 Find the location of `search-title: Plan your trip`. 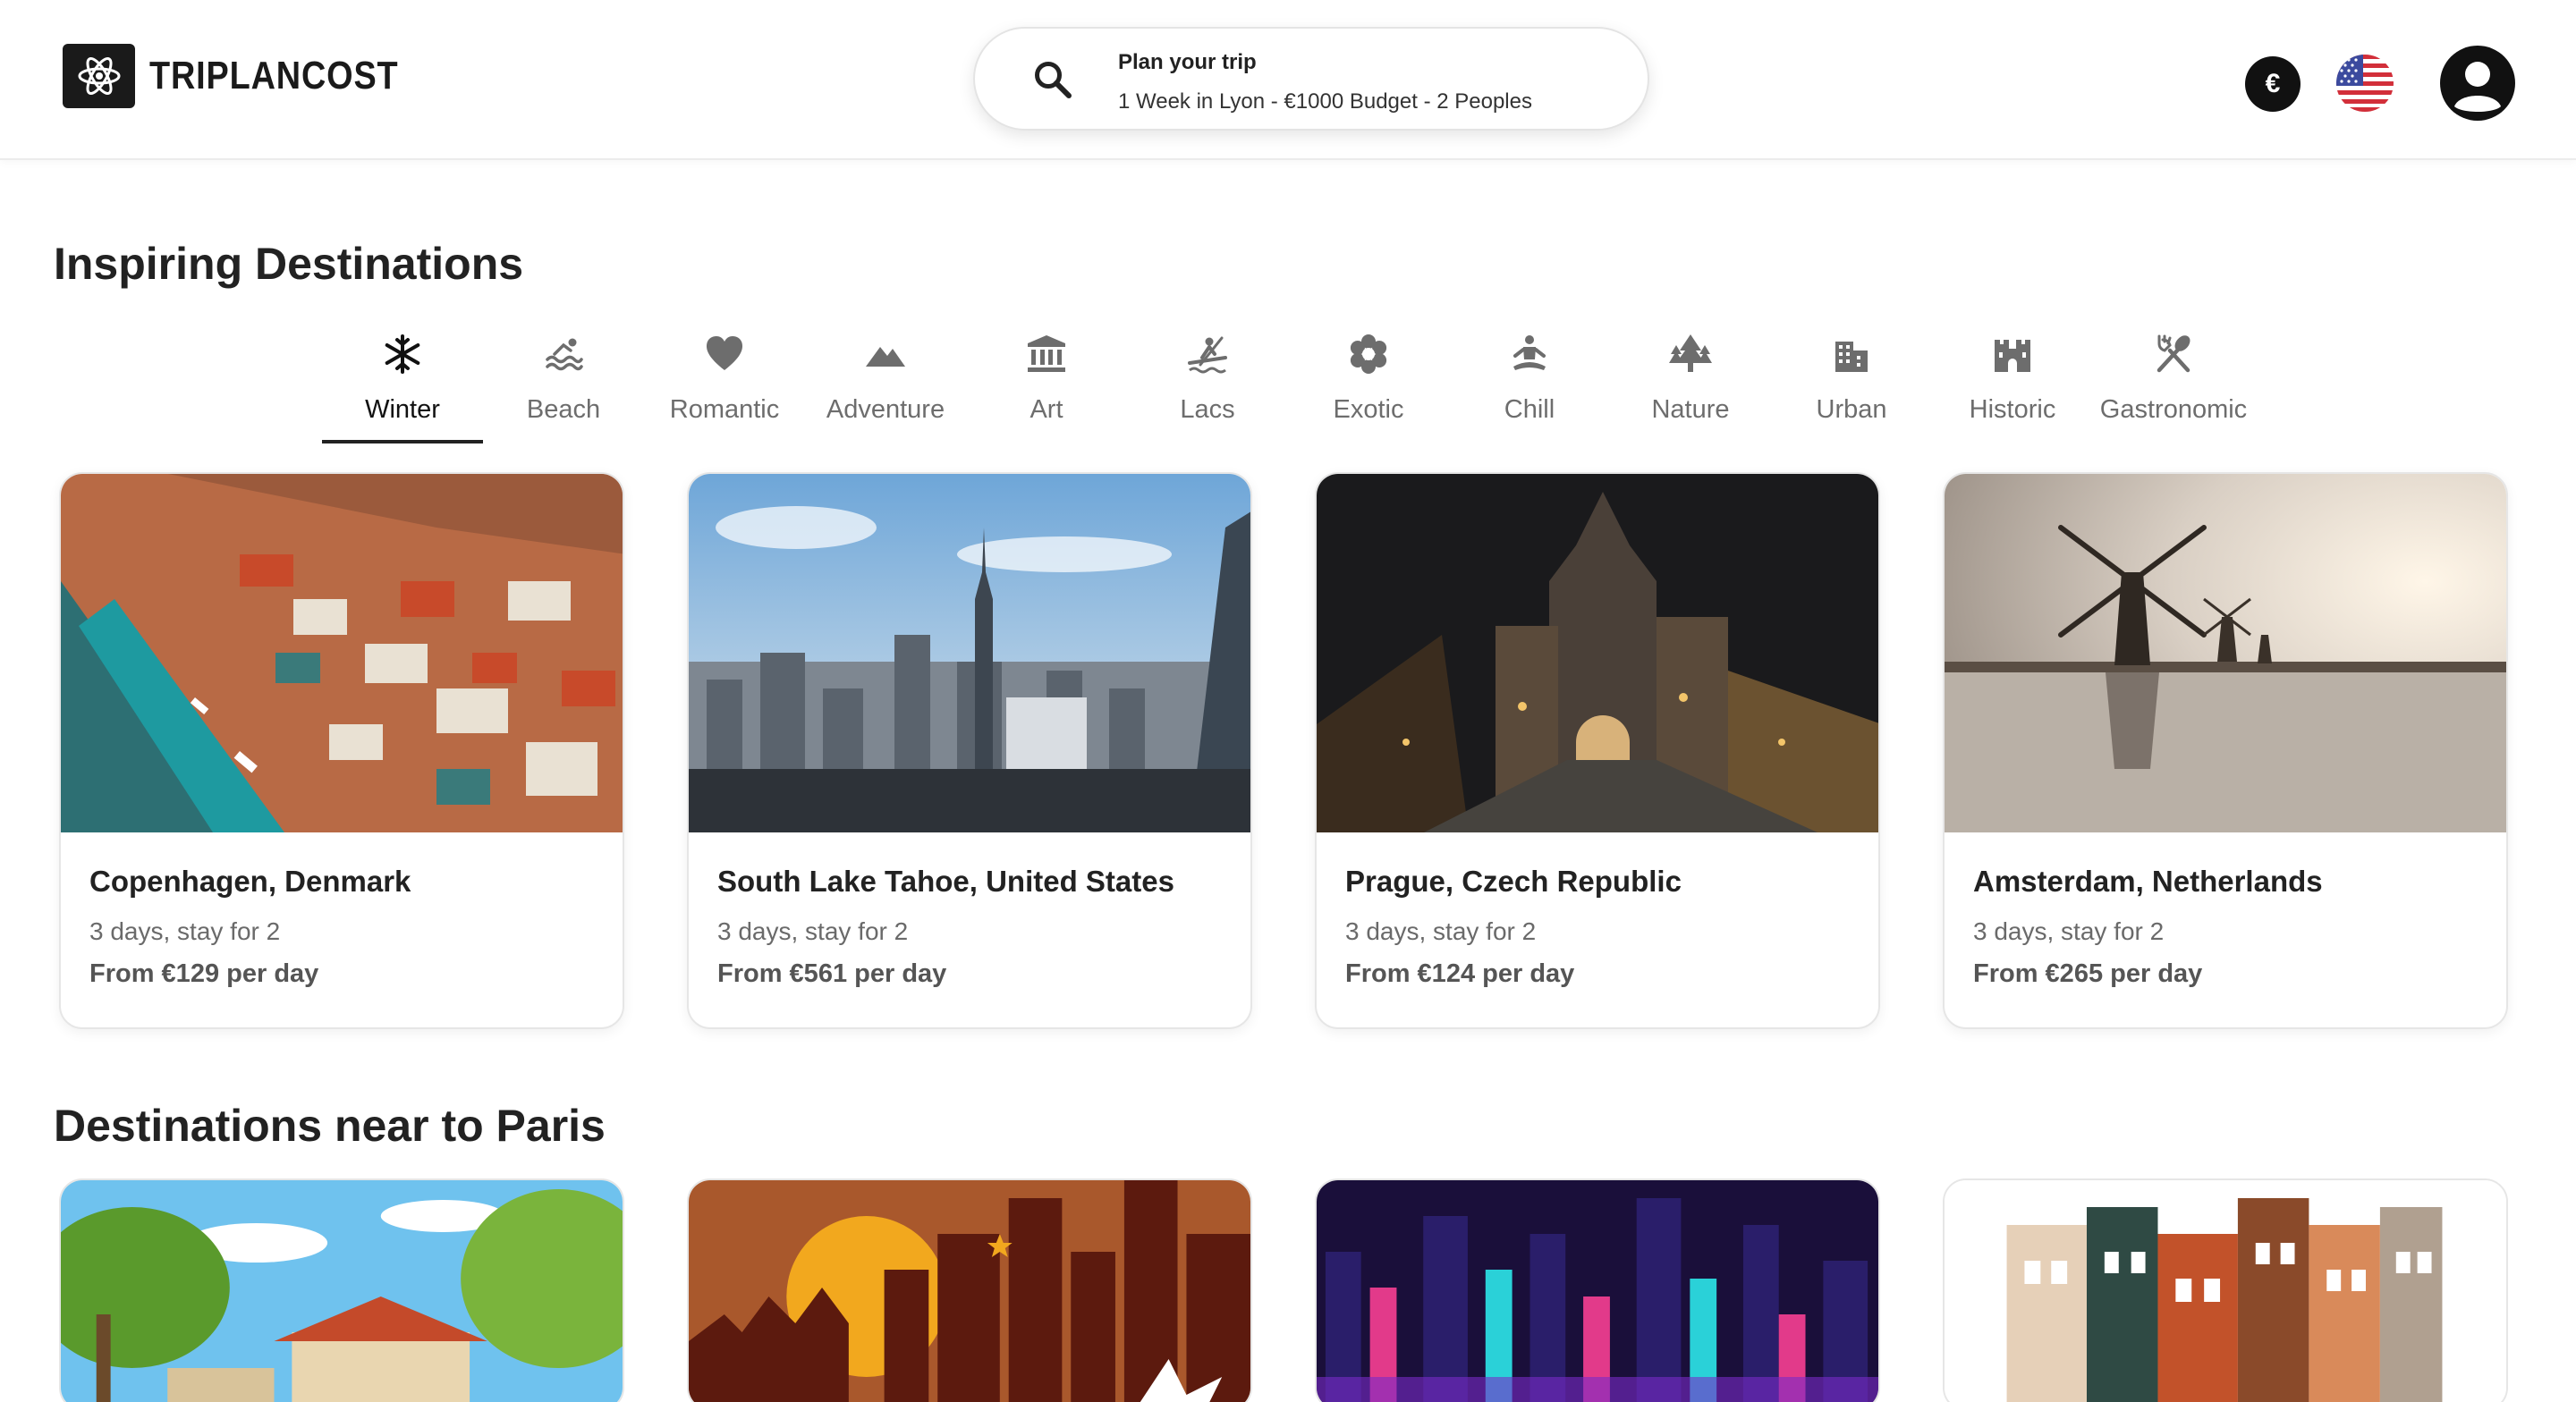

search-title: Plan your trip is located at coordinates (1187, 62).